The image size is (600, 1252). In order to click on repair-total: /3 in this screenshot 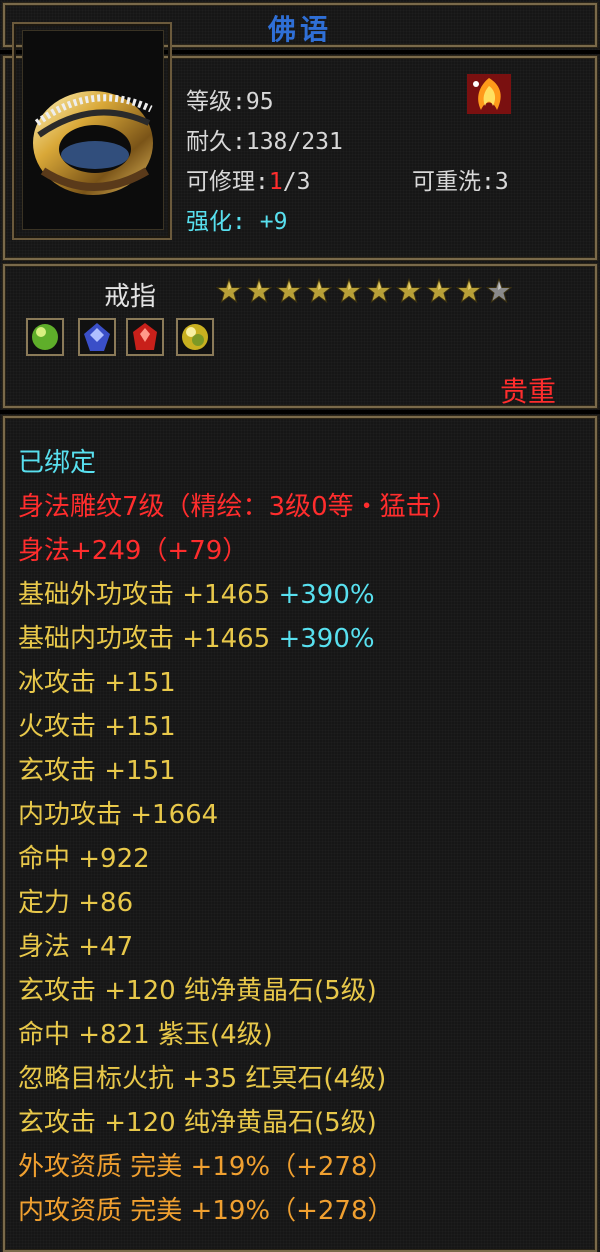, I will do `click(296, 182)`.